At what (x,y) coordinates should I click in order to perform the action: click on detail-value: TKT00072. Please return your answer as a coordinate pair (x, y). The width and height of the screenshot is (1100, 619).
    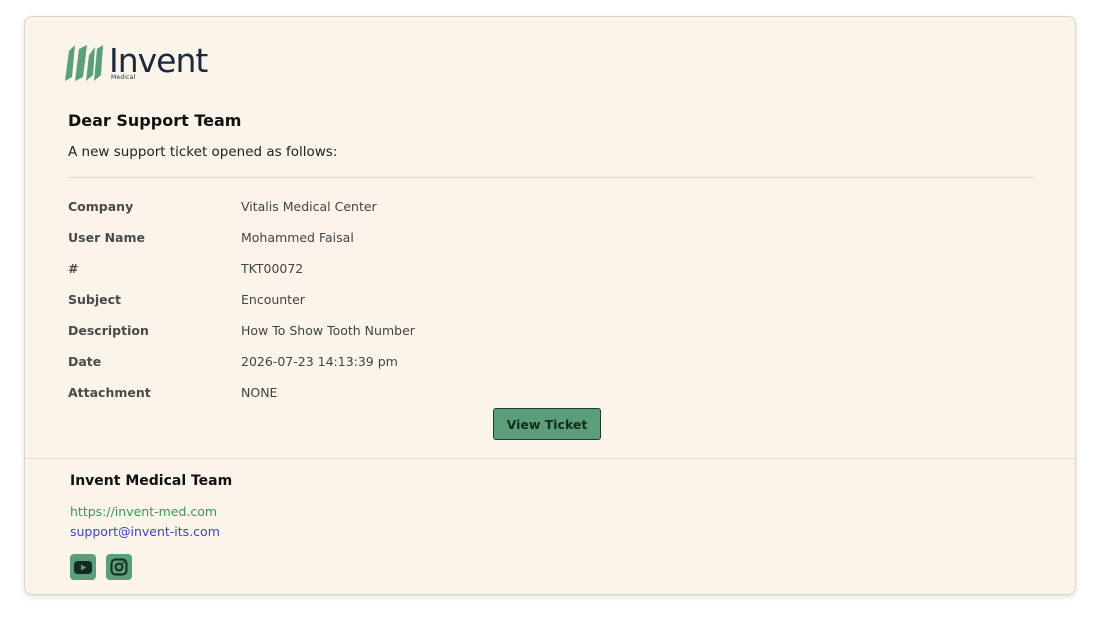
    Looking at the image, I should click on (272, 268).